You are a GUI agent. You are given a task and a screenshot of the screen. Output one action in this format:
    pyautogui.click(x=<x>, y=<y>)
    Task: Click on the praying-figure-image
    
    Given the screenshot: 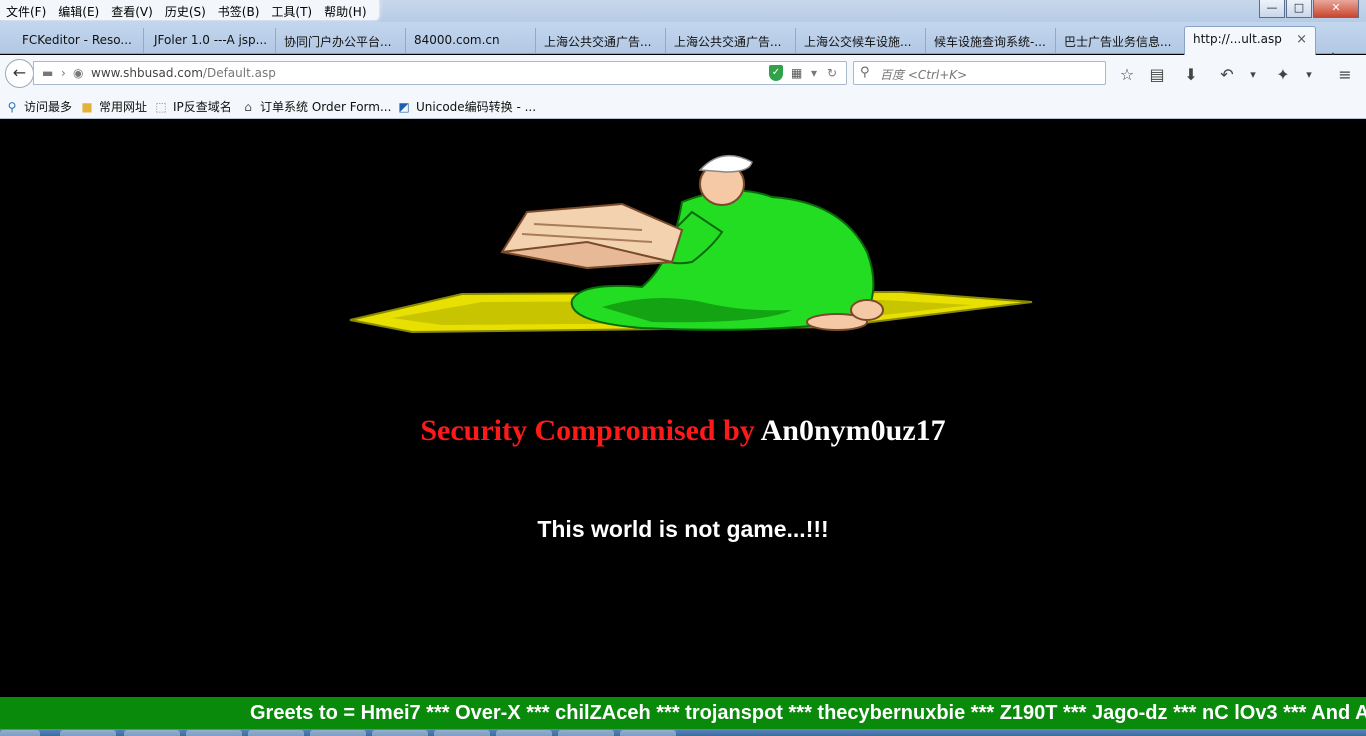 What is the action you would take?
    pyautogui.click(x=691, y=244)
    